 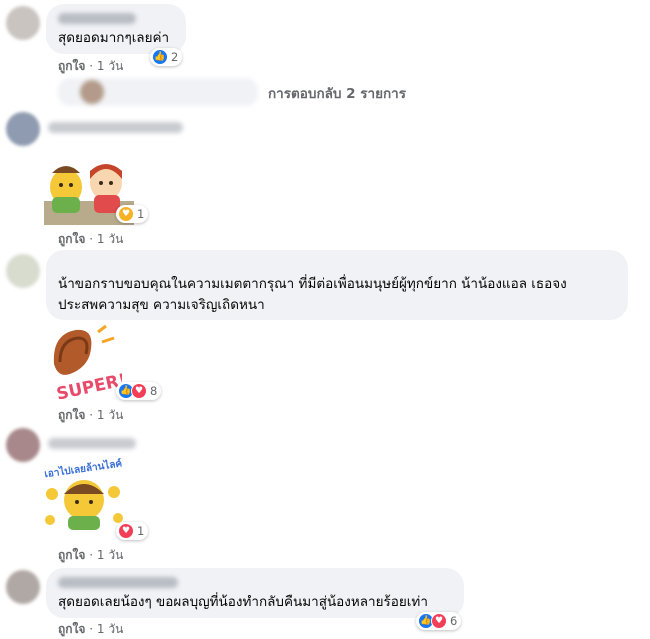 I want to click on care-reaction-icon: ♥, so click(x=126, y=214).